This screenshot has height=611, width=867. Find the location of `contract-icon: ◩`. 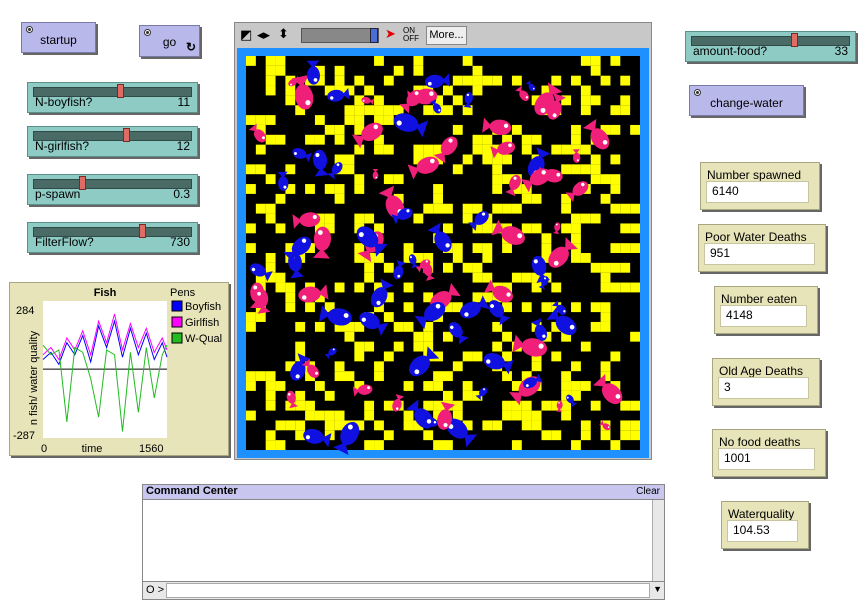

contract-icon: ◩ is located at coordinates (246, 35).